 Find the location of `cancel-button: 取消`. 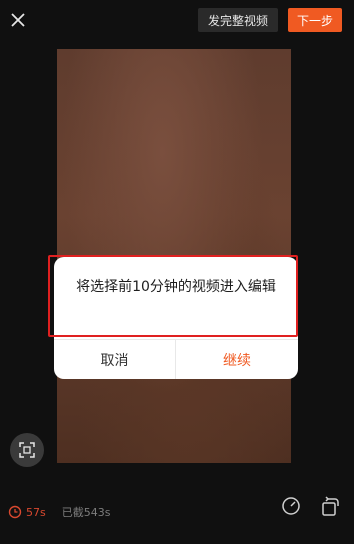

cancel-button: 取消 is located at coordinates (114, 359).